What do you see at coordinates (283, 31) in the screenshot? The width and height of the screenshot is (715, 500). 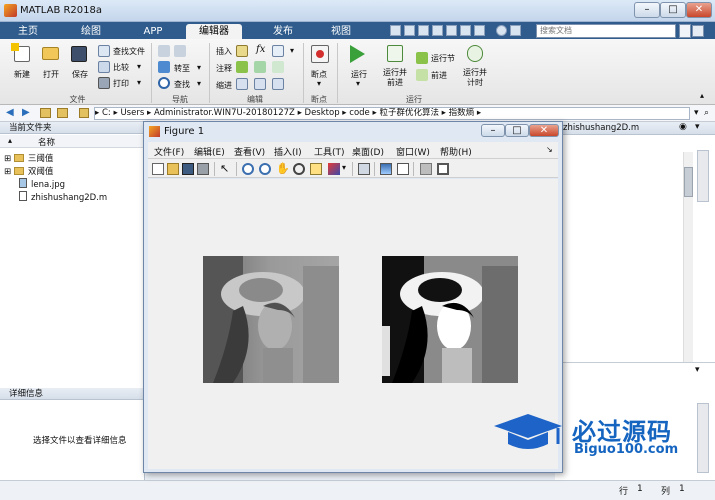 I see `tab-publish: 发布` at bounding box center [283, 31].